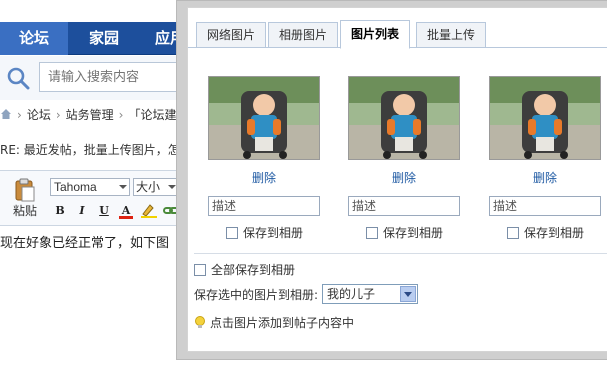 The height and width of the screenshot is (379, 607). What do you see at coordinates (104, 211) in the screenshot?
I see `underline-icon: U` at bounding box center [104, 211].